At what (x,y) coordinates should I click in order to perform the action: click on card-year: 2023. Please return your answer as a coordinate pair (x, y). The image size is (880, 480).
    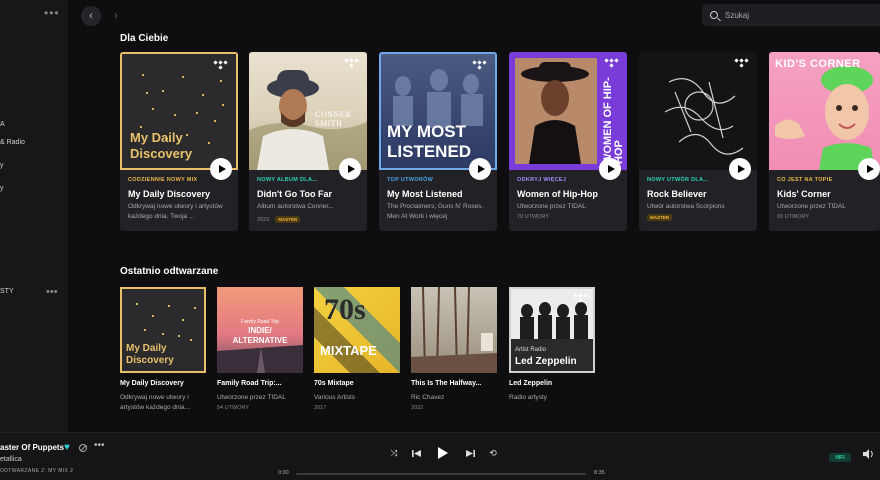
    Looking at the image, I should click on (263, 220).